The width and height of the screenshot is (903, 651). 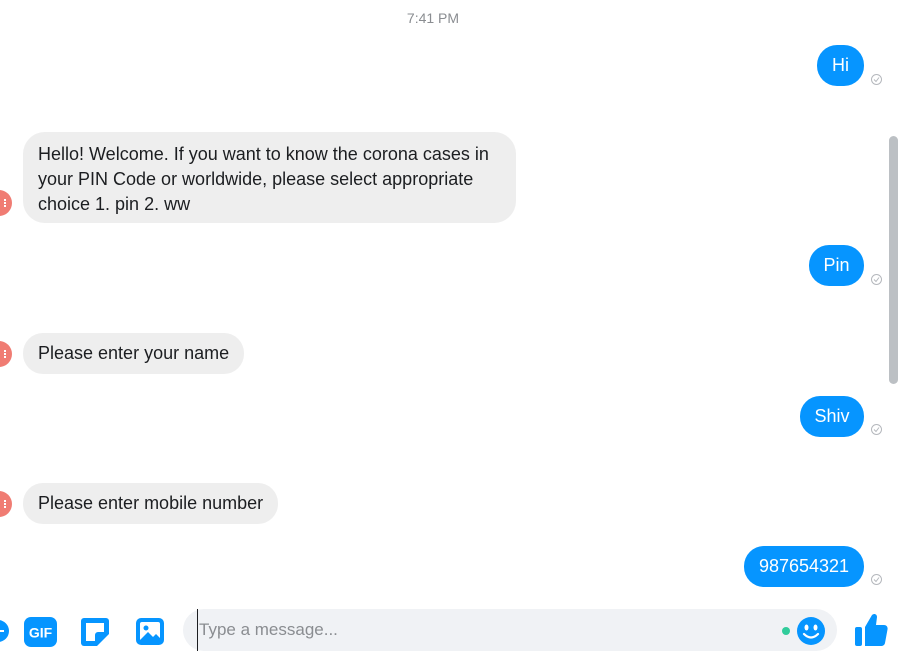 I want to click on message-input, so click(x=488, y=630).